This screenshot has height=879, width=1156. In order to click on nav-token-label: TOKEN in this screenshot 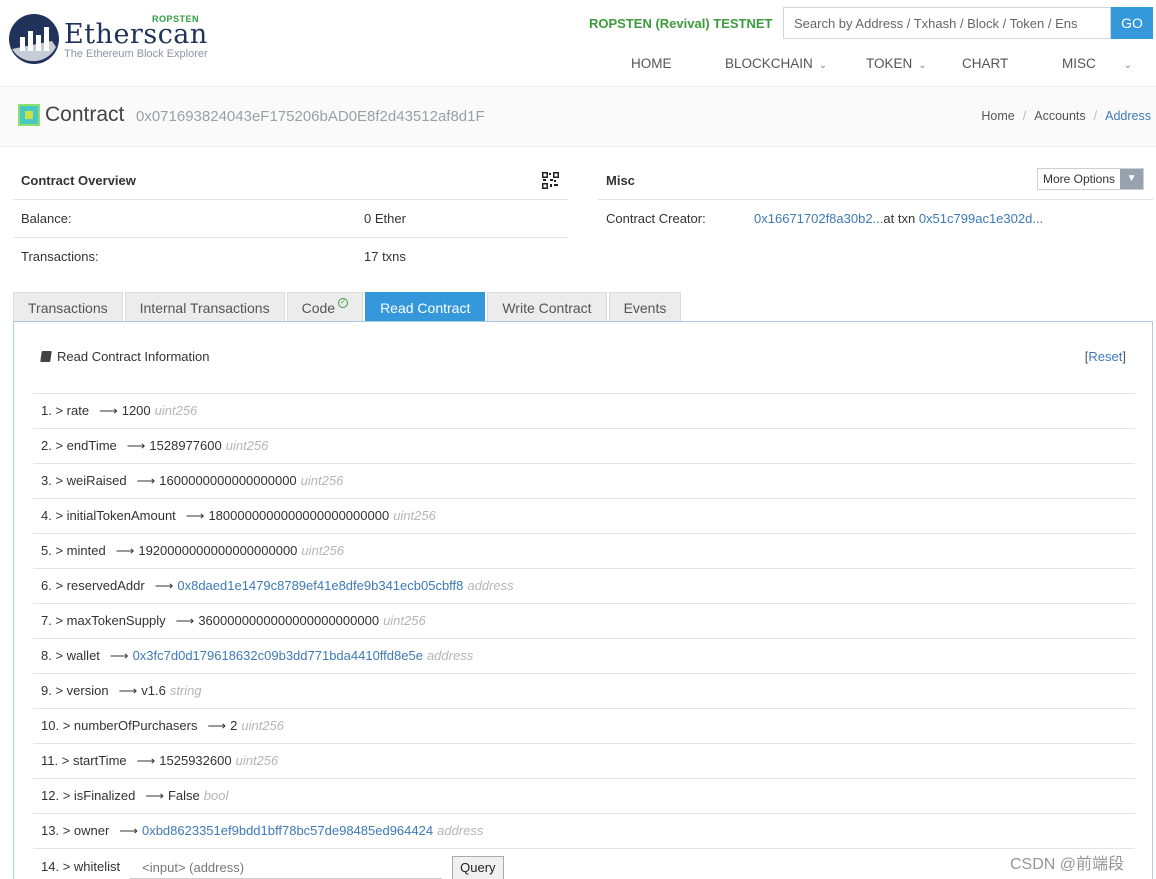, I will do `click(889, 63)`.